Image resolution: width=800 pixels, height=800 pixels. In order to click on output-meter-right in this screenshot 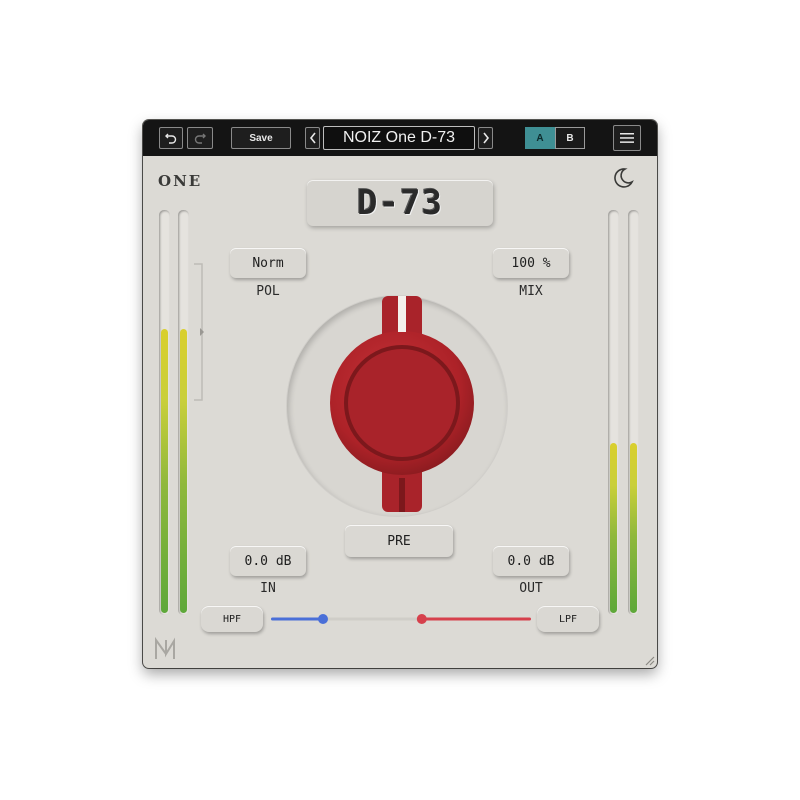, I will do `click(633, 412)`.